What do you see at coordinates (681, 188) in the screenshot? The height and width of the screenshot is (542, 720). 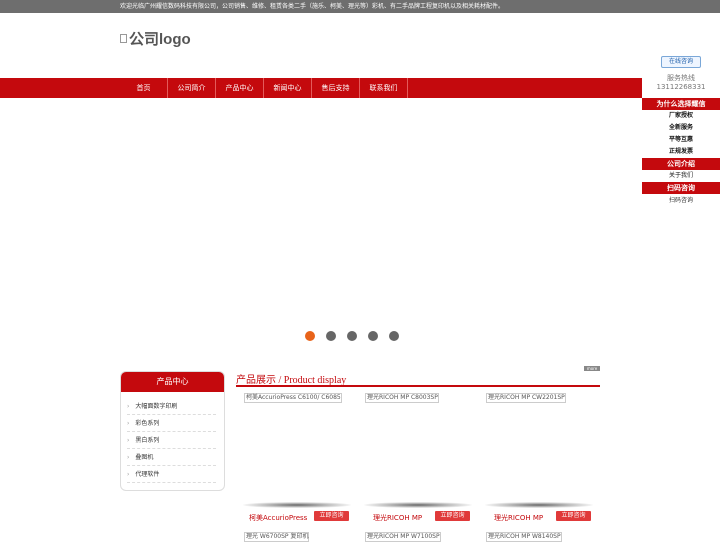 I see `scan-qr-heading: 扫码咨询` at bounding box center [681, 188].